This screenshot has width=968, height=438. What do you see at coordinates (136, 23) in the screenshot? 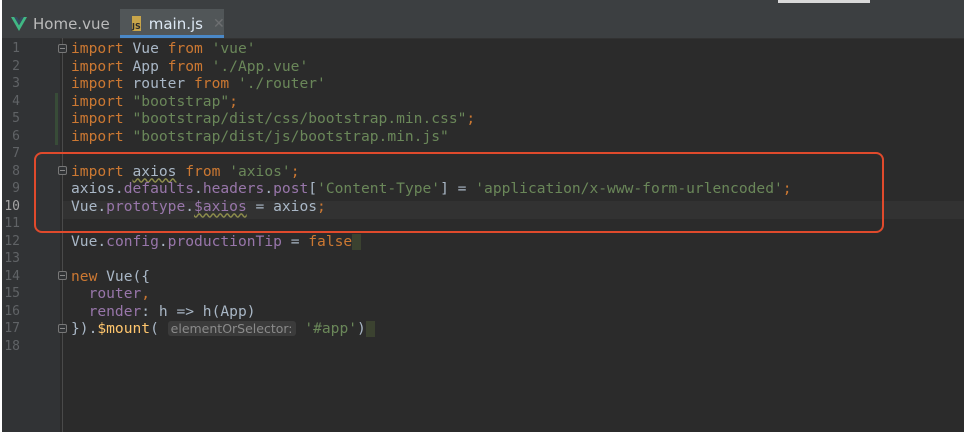
I see `js-file-icon: JS` at bounding box center [136, 23].